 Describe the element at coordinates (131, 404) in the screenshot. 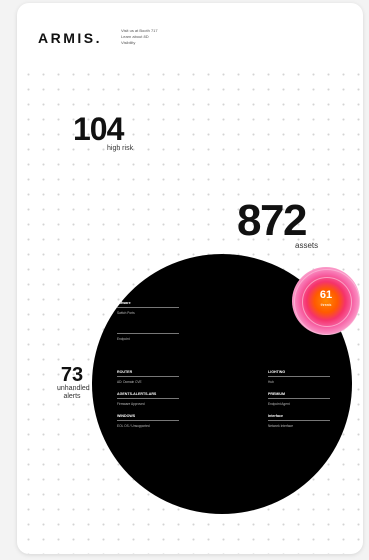

I see `circle-item-sub: Firmware Approved` at that location.